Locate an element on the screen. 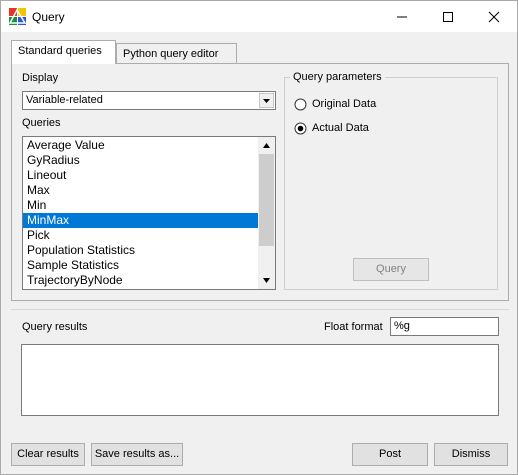  list-item: Lineout is located at coordinates (141, 175).